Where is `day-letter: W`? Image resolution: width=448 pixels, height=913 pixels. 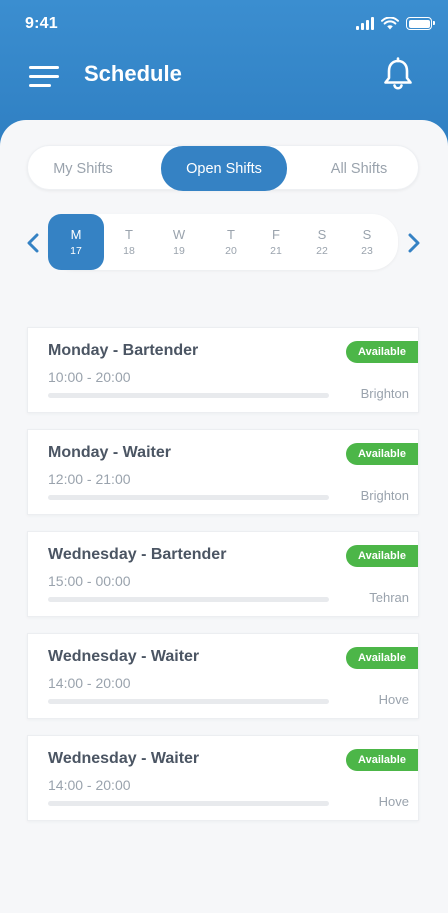 day-letter: W is located at coordinates (179, 234).